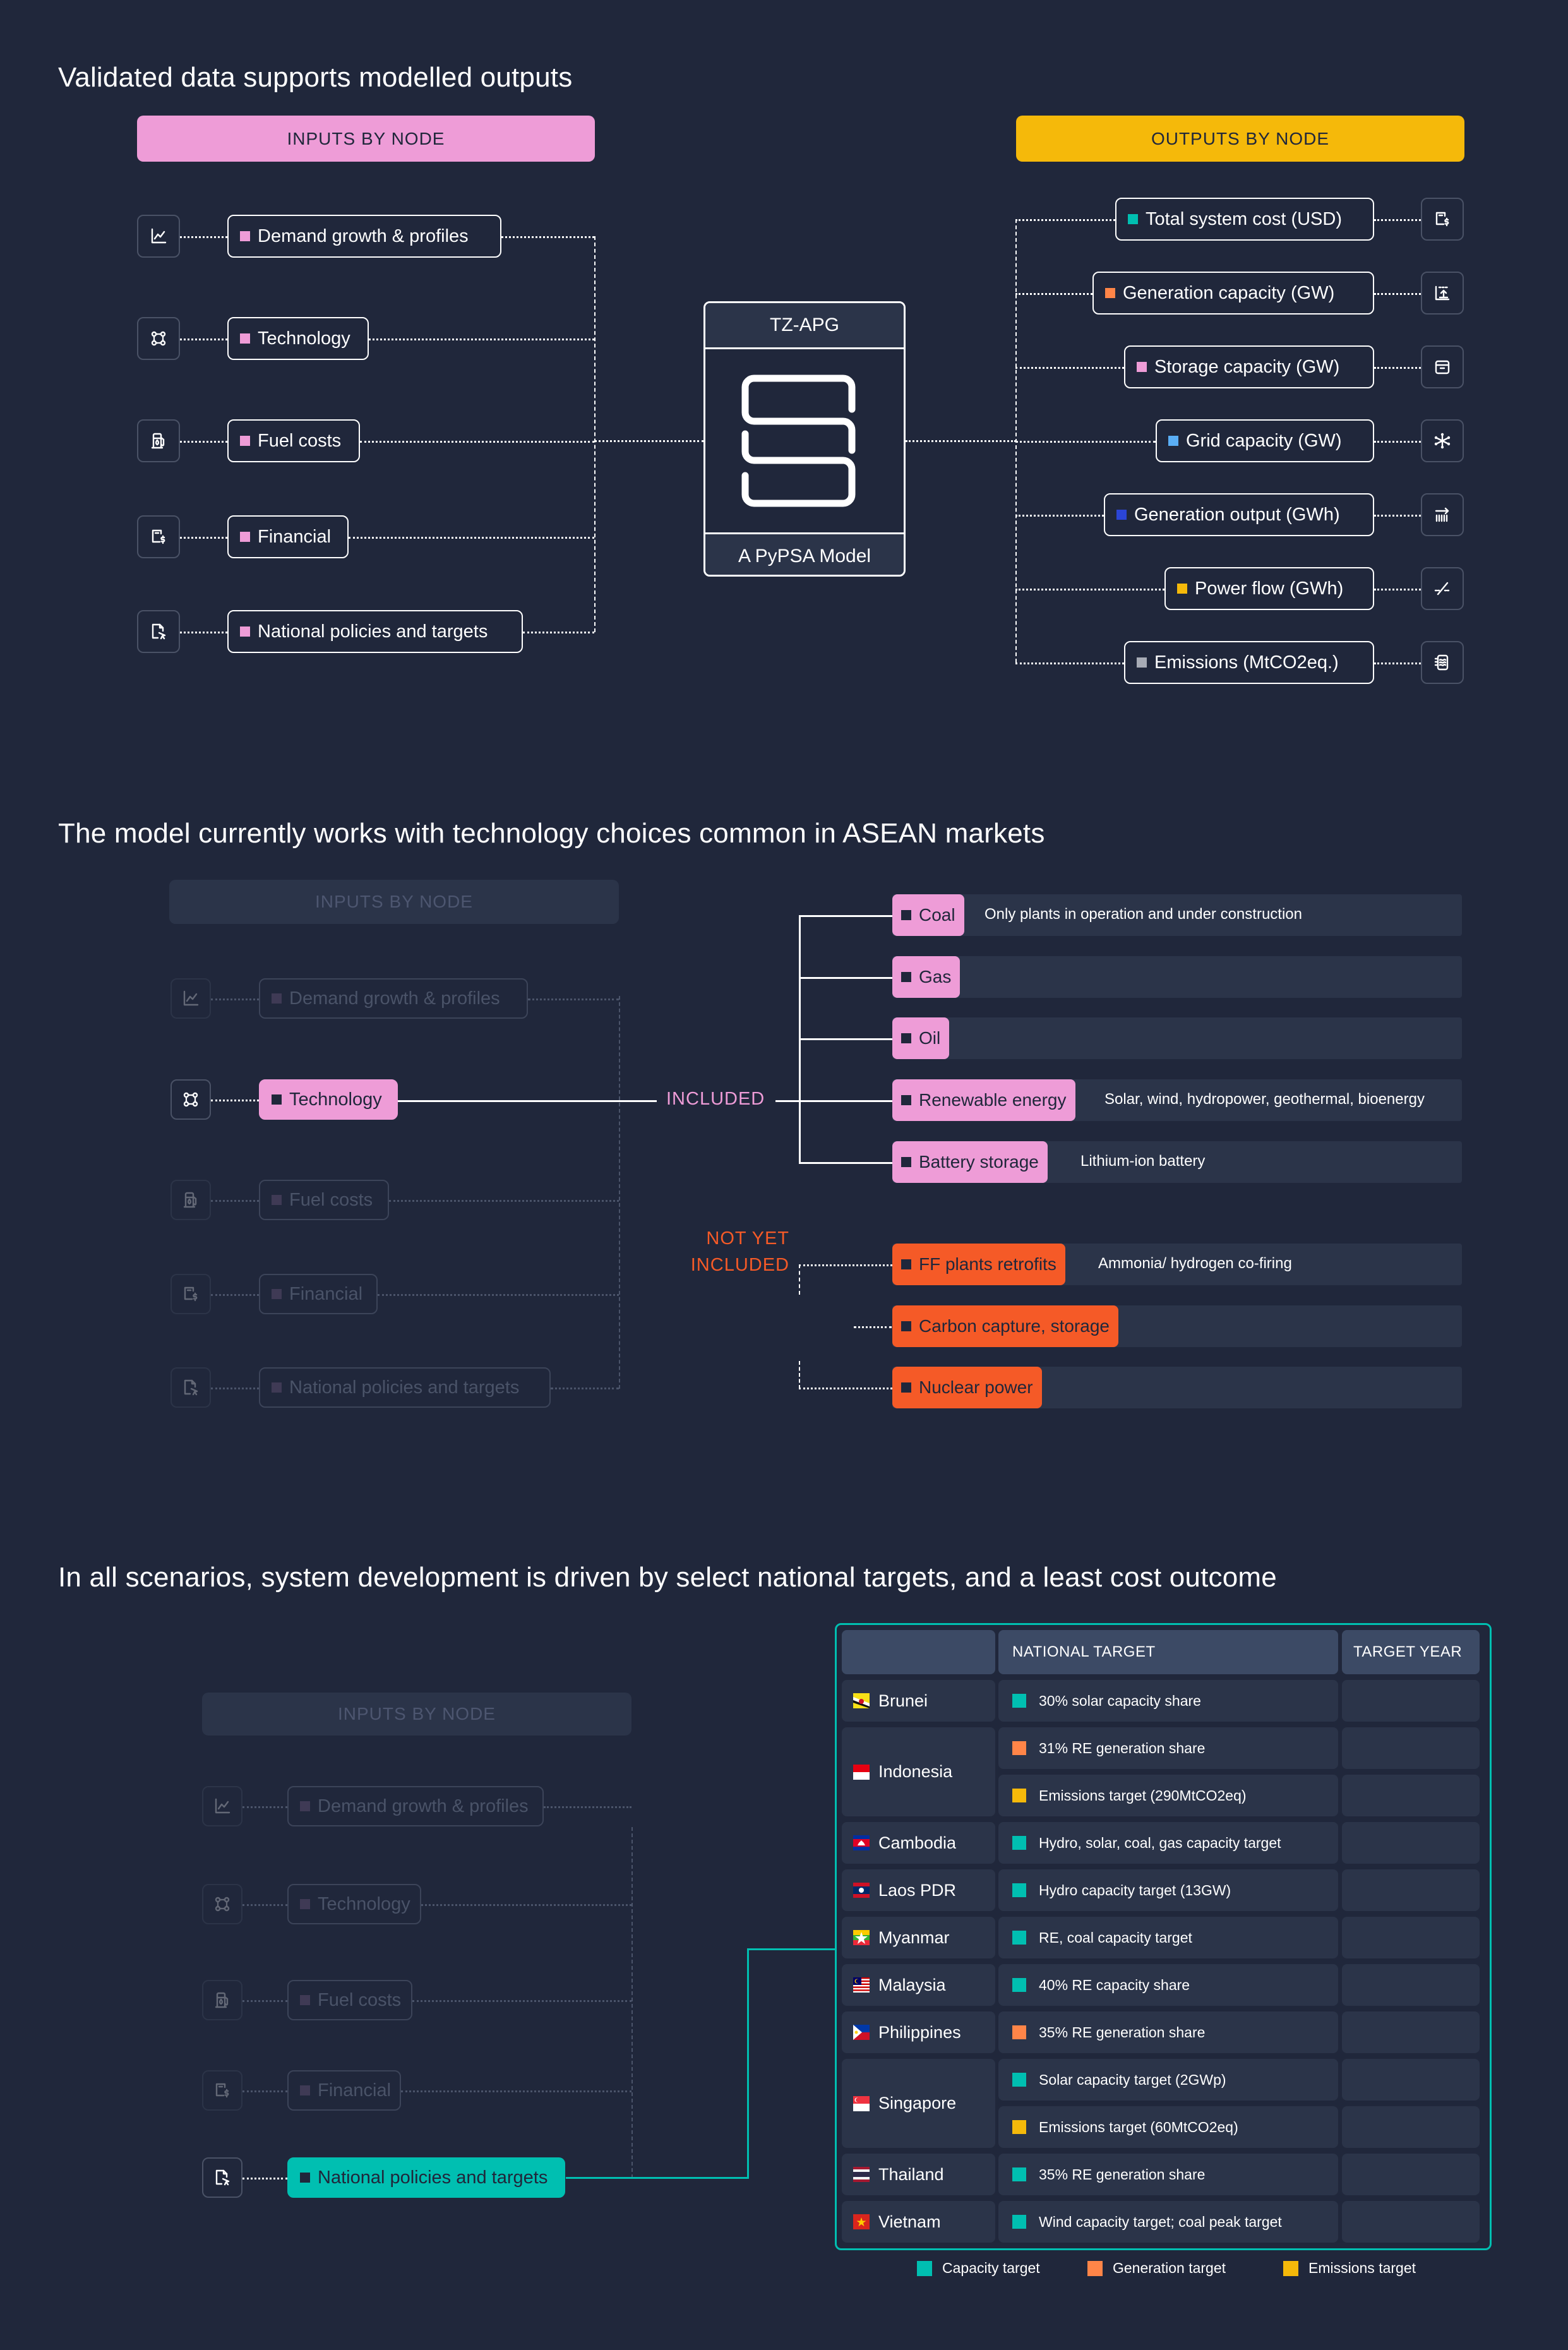 This screenshot has height=2350, width=1568. I want to click on not-included-tech-chip: Carbon capture, storage, so click(1005, 1326).